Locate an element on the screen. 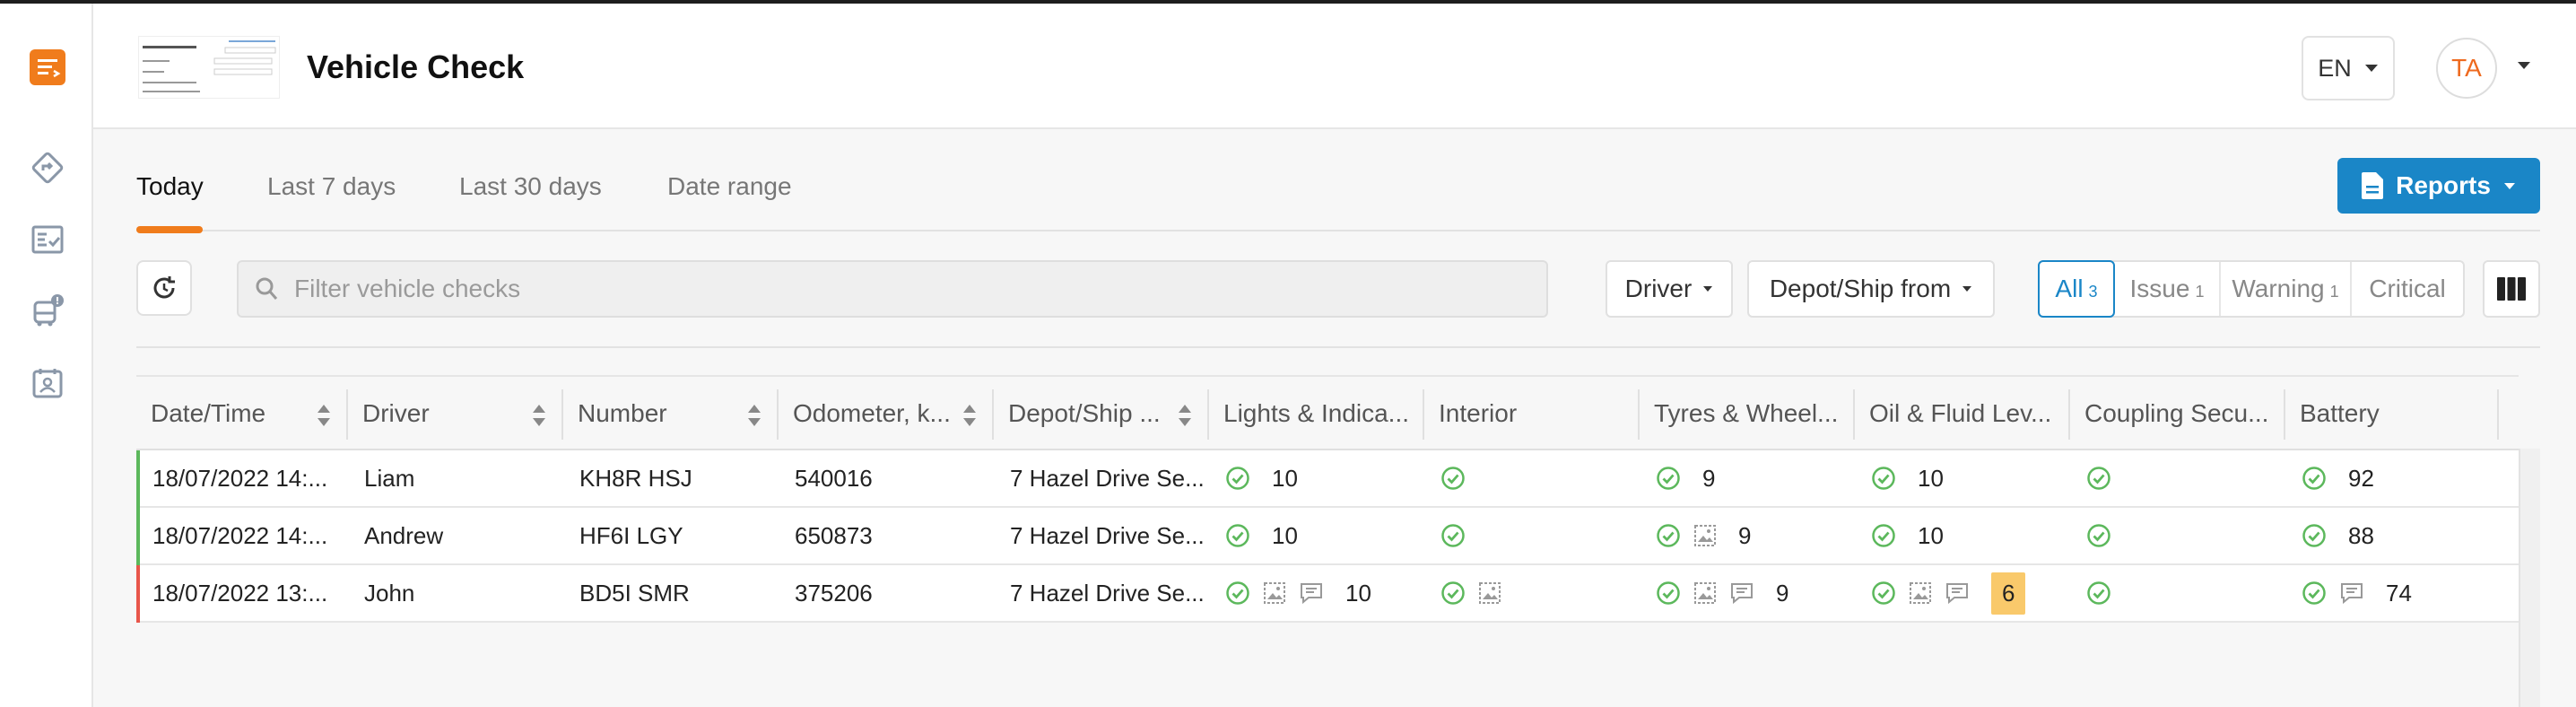 The width and height of the screenshot is (2576, 707). cell-icon-group is located at coordinates (1470, 593).